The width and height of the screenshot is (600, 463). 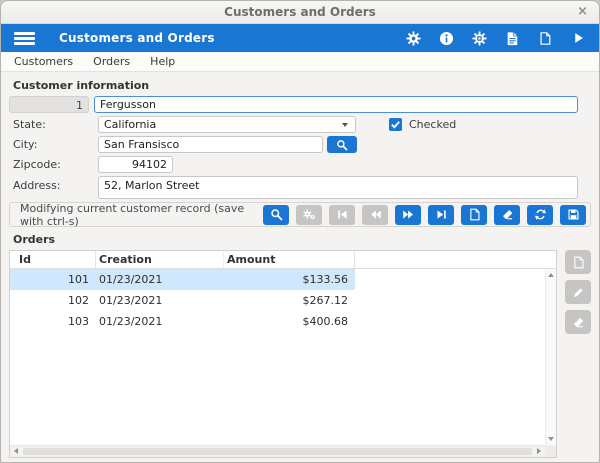 What do you see at coordinates (395, 124) in the screenshot?
I see `checked-checkbox` at bounding box center [395, 124].